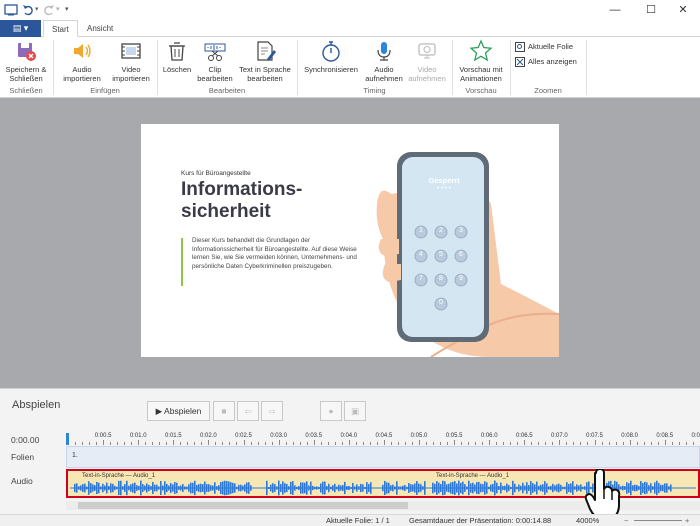  Describe the element at coordinates (626, 521) in the screenshot. I see `zoom-out-icon: −` at that location.